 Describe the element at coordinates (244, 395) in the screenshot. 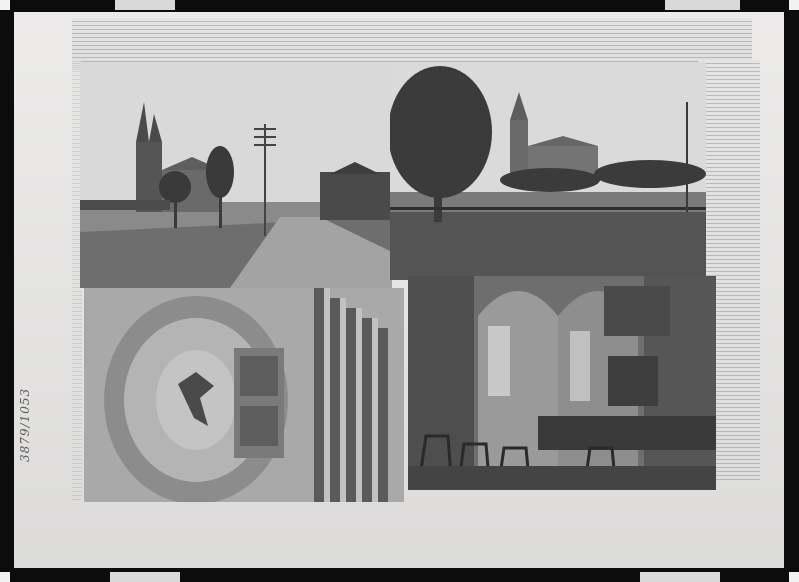

I see `photo-interior-ceiling` at that location.